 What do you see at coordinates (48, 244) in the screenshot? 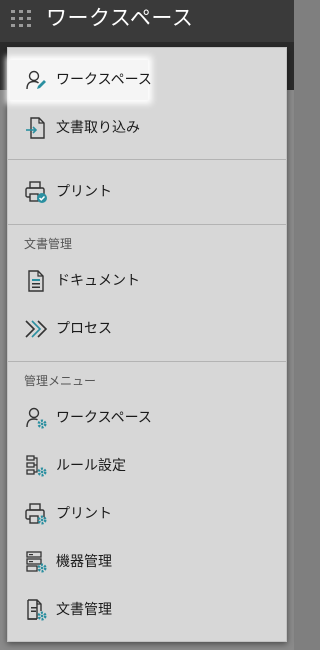
I see `section-header-document-management: 文書管理` at bounding box center [48, 244].